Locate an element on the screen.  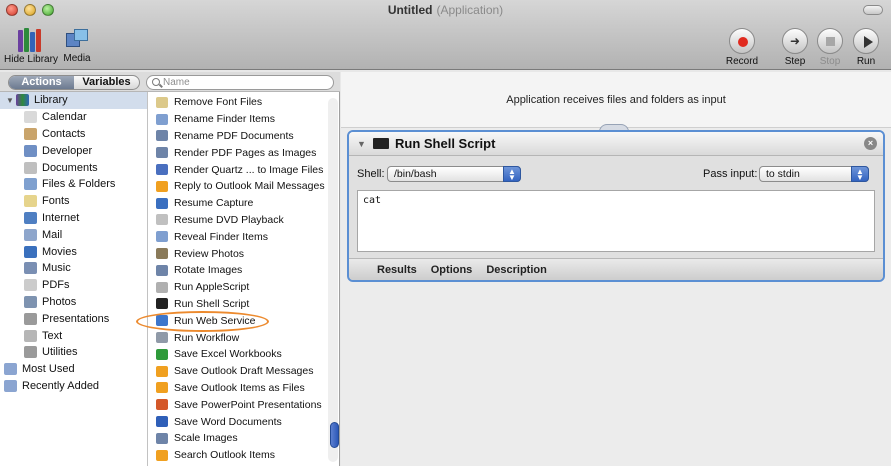
list-item: Run Web Service is located at coordinates (243, 320).